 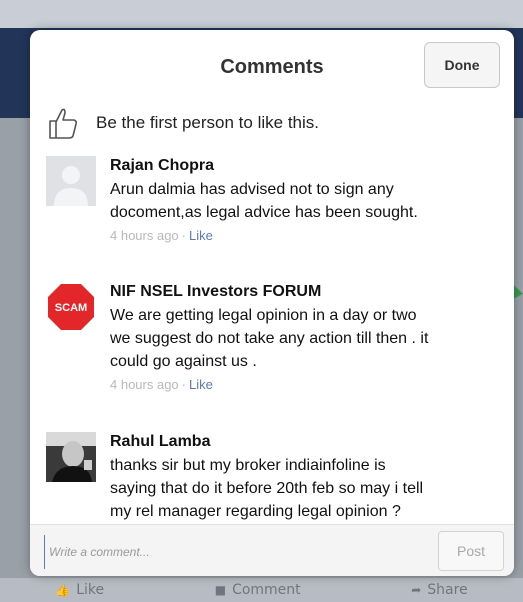 I want to click on bg-like-label: Like, so click(x=90, y=590).